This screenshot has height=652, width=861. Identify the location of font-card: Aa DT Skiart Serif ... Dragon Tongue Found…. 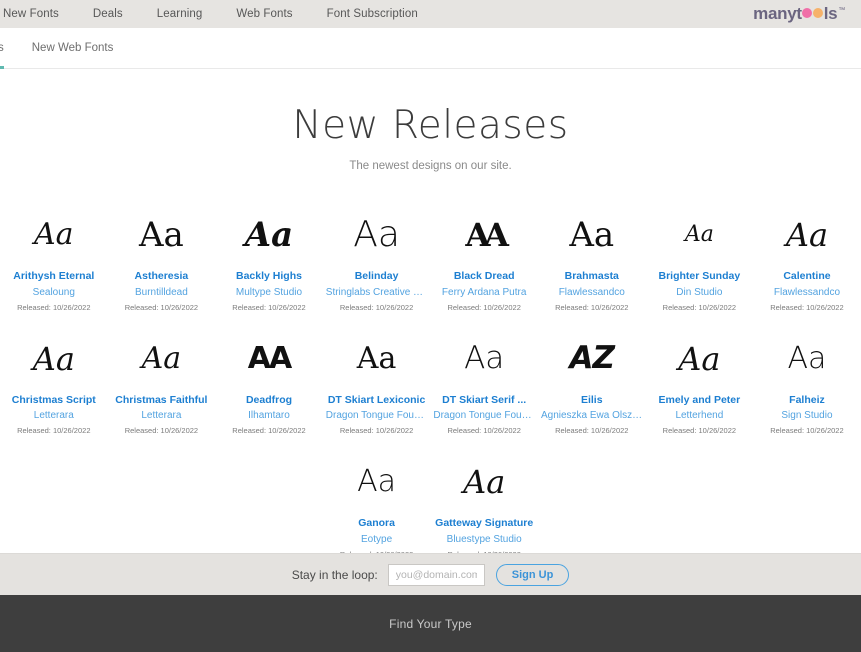
(484, 384).